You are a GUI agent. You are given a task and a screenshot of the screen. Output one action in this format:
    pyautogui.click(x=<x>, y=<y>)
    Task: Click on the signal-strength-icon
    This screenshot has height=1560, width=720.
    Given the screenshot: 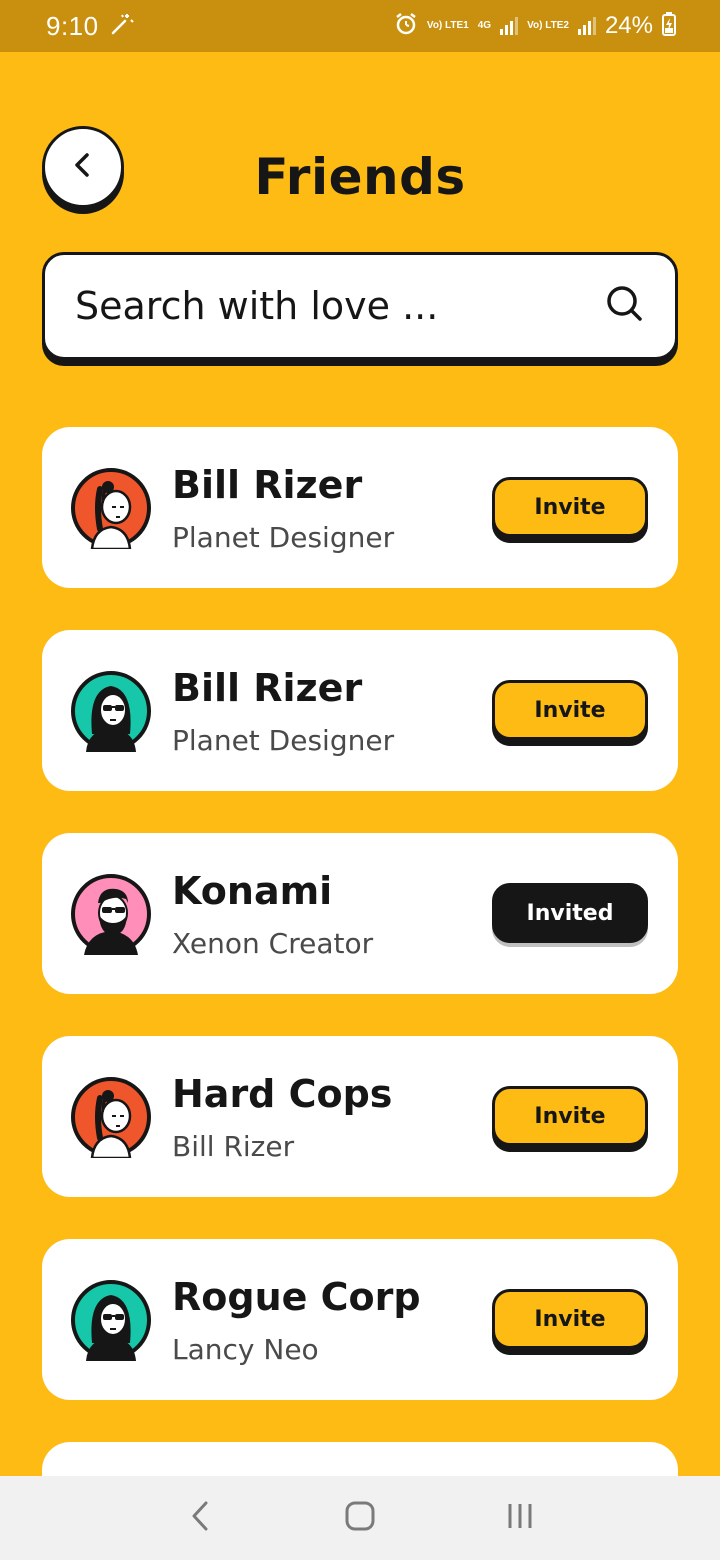 What is the action you would take?
    pyautogui.click(x=509, y=26)
    